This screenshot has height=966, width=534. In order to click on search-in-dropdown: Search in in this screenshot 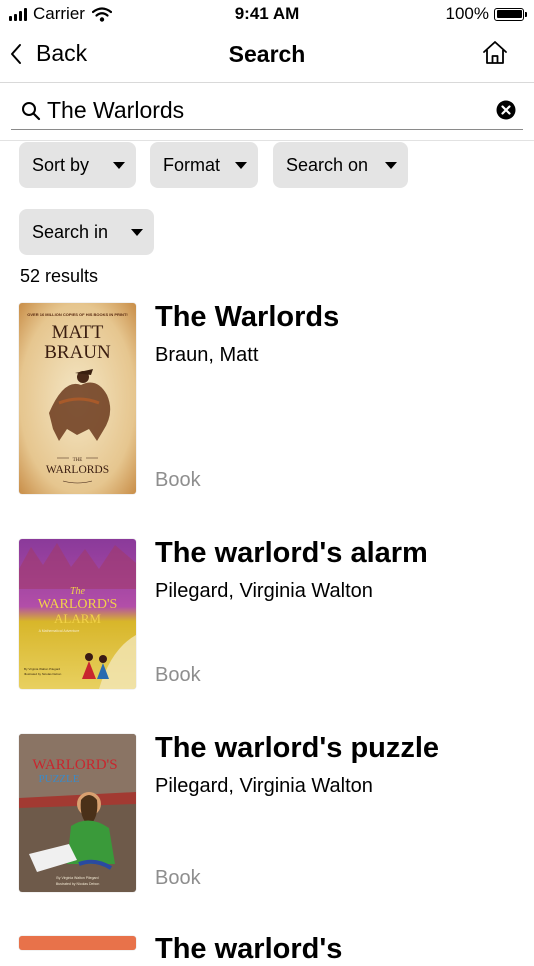, I will do `click(86, 232)`.